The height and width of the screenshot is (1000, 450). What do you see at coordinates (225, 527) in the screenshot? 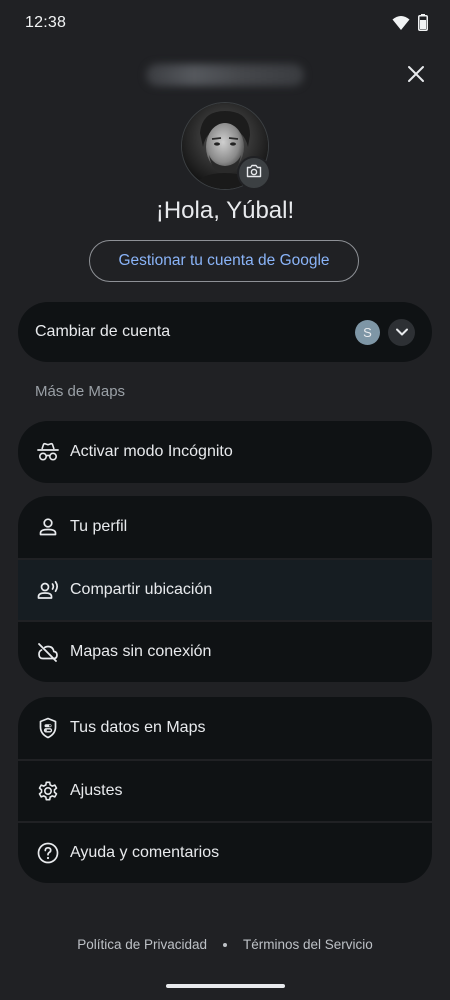
I see `menu-item-profile: Tu perfil` at bounding box center [225, 527].